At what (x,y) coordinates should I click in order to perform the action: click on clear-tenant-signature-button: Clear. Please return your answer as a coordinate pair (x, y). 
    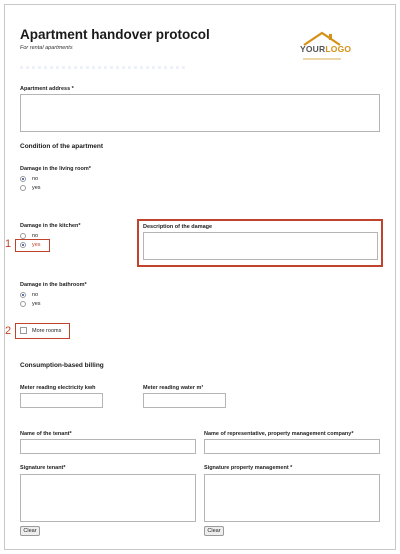
    Looking at the image, I should click on (30, 531).